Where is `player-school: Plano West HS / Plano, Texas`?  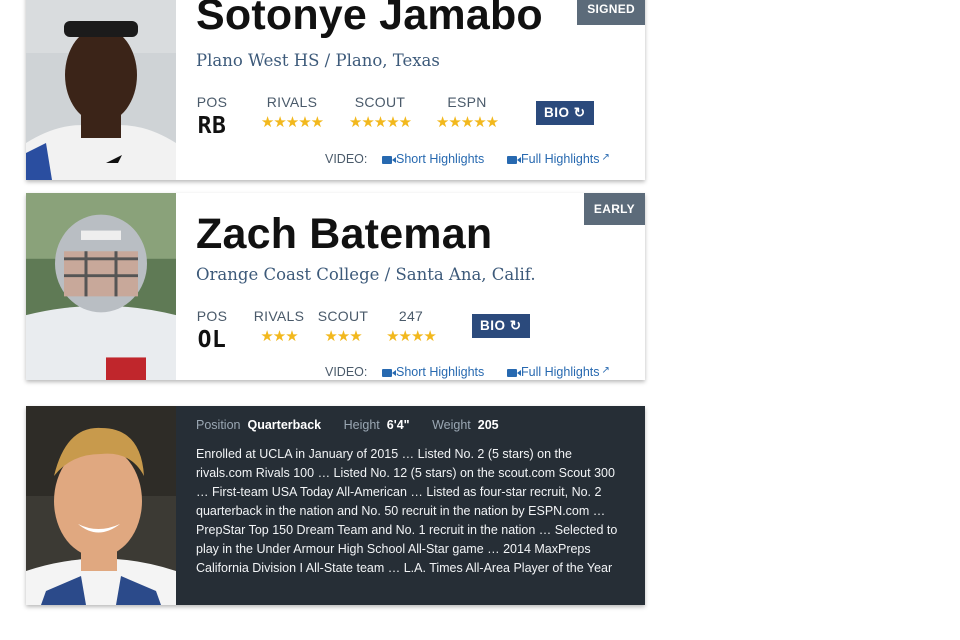
player-school: Plano West HS / Plano, Texas is located at coordinates (318, 60).